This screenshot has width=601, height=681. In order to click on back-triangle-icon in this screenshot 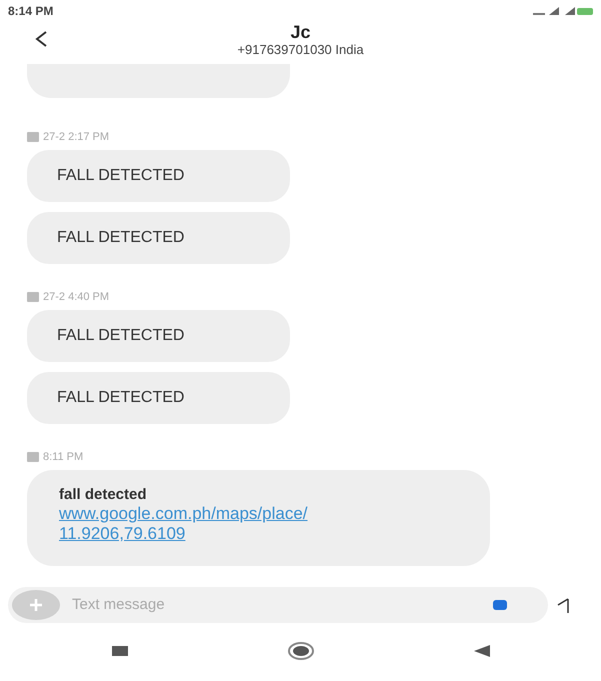, I will do `click(482, 651)`.